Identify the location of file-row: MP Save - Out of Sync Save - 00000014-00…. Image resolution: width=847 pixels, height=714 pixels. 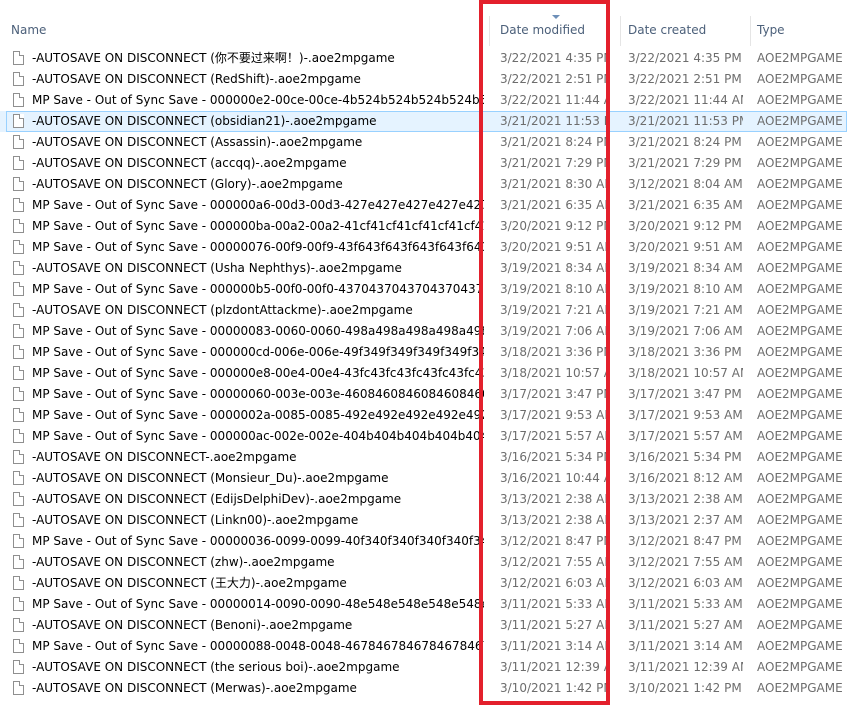
(423, 604).